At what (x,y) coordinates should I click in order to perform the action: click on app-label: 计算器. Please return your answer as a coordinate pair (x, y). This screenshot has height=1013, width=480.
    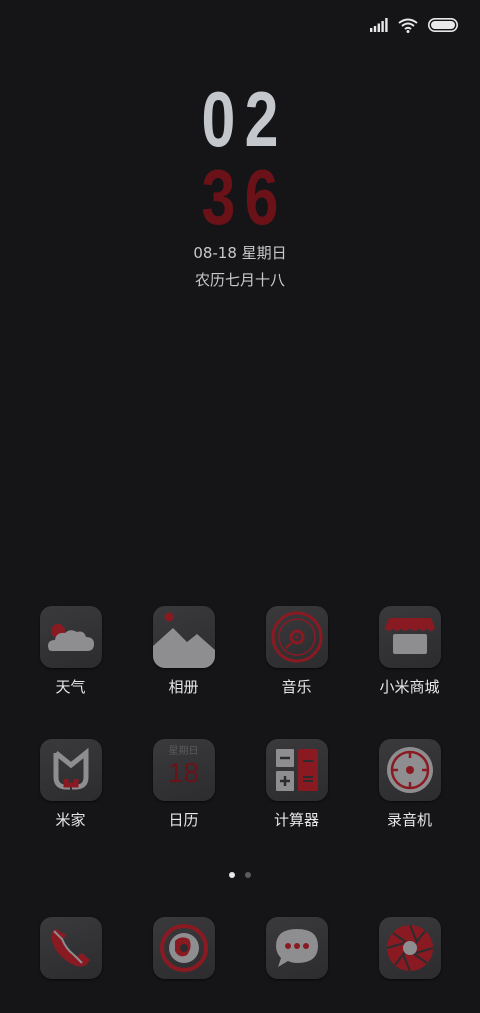
    Looking at the image, I should click on (296, 820).